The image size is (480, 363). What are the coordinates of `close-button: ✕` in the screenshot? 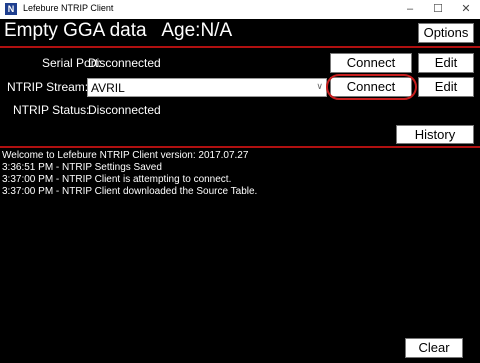 It's located at (466, 9).